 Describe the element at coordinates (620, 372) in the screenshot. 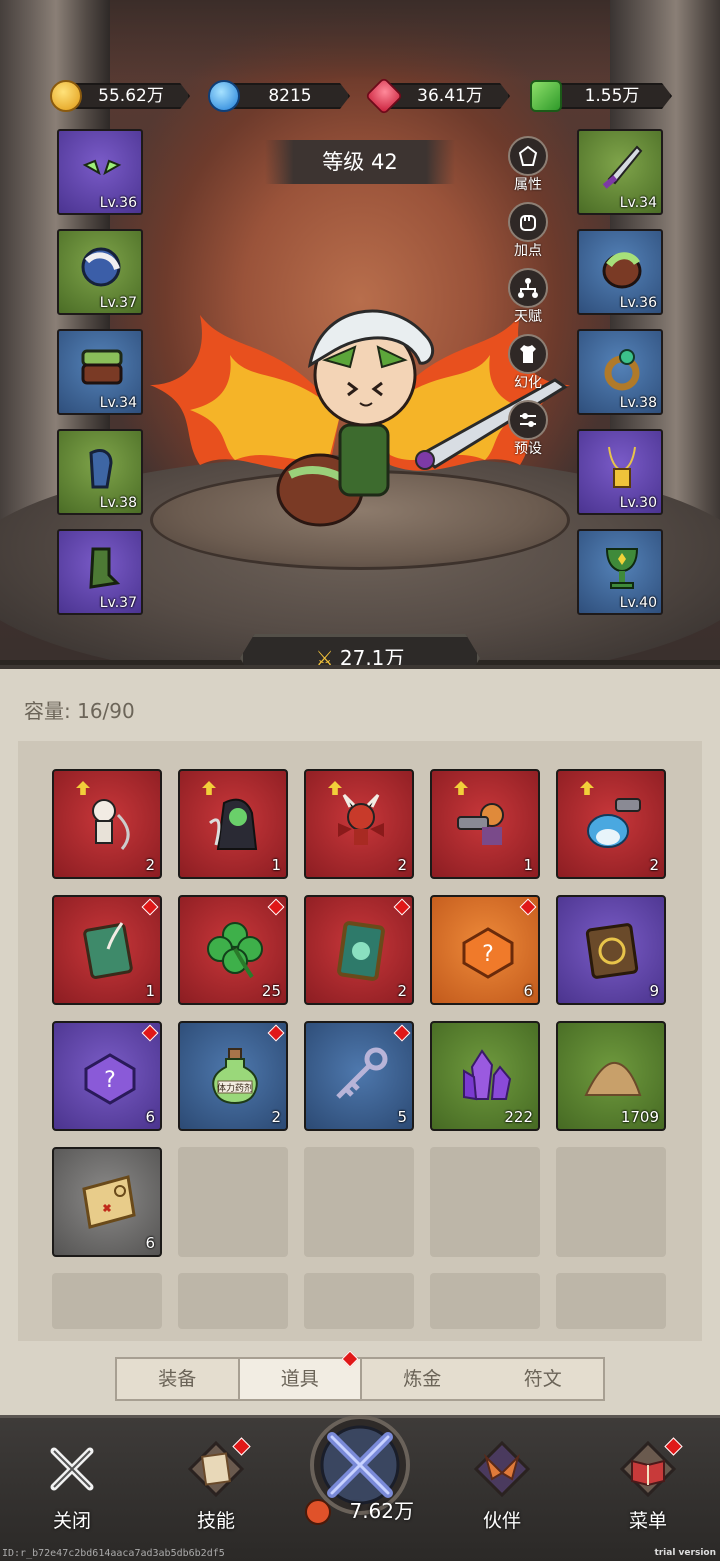

I see `equip-slot-ring: Lv.38` at that location.